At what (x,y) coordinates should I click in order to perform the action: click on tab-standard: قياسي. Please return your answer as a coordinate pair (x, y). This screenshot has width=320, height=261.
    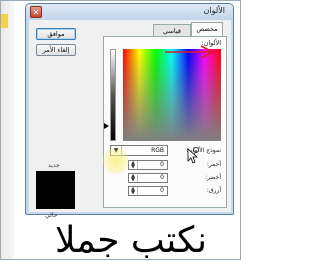
    Looking at the image, I should click on (172, 30).